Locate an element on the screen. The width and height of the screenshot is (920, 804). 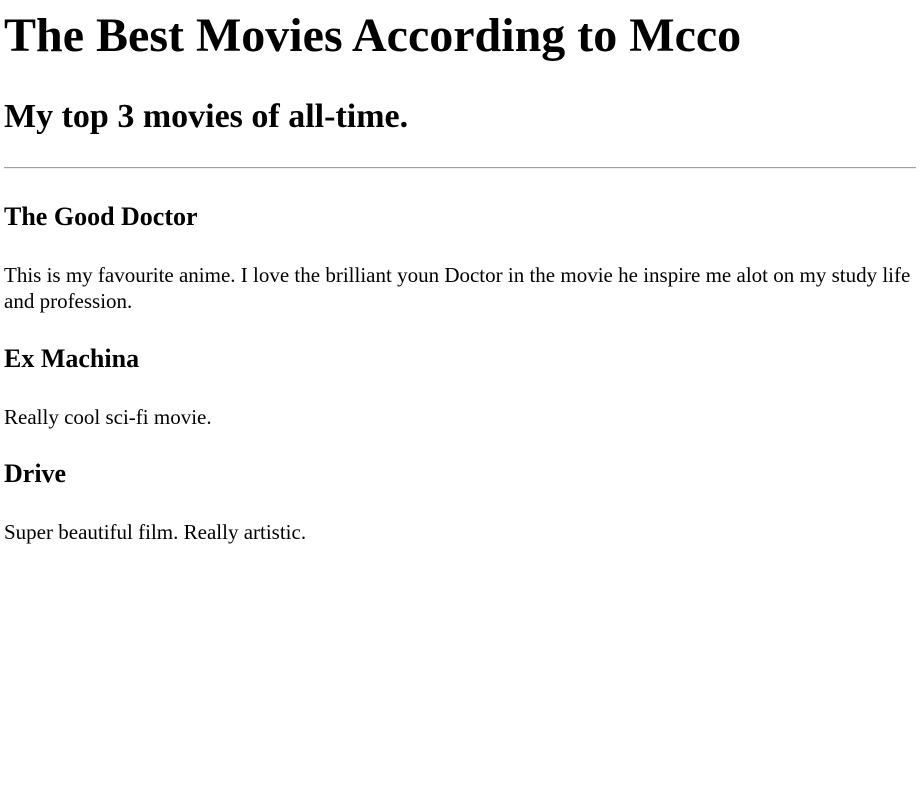
movie-description: Super beautiful film. Really artistic. is located at coordinates (155, 531).